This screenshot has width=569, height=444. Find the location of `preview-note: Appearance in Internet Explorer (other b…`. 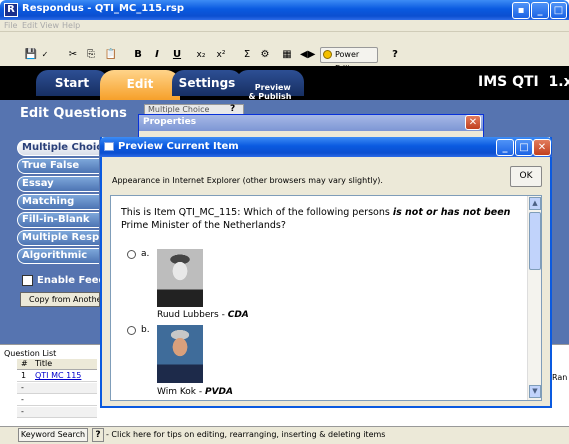

preview-note: Appearance in Internet Explorer (other b… is located at coordinates (247, 180).